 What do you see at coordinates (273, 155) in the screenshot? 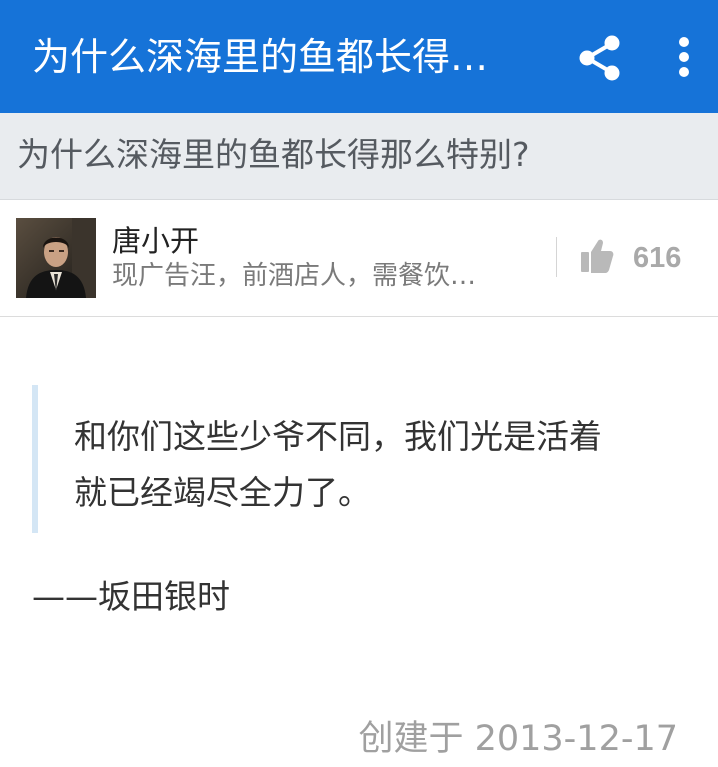
I see `question-title: 为什么深海里的鱼都长得那么特别?` at bounding box center [273, 155].